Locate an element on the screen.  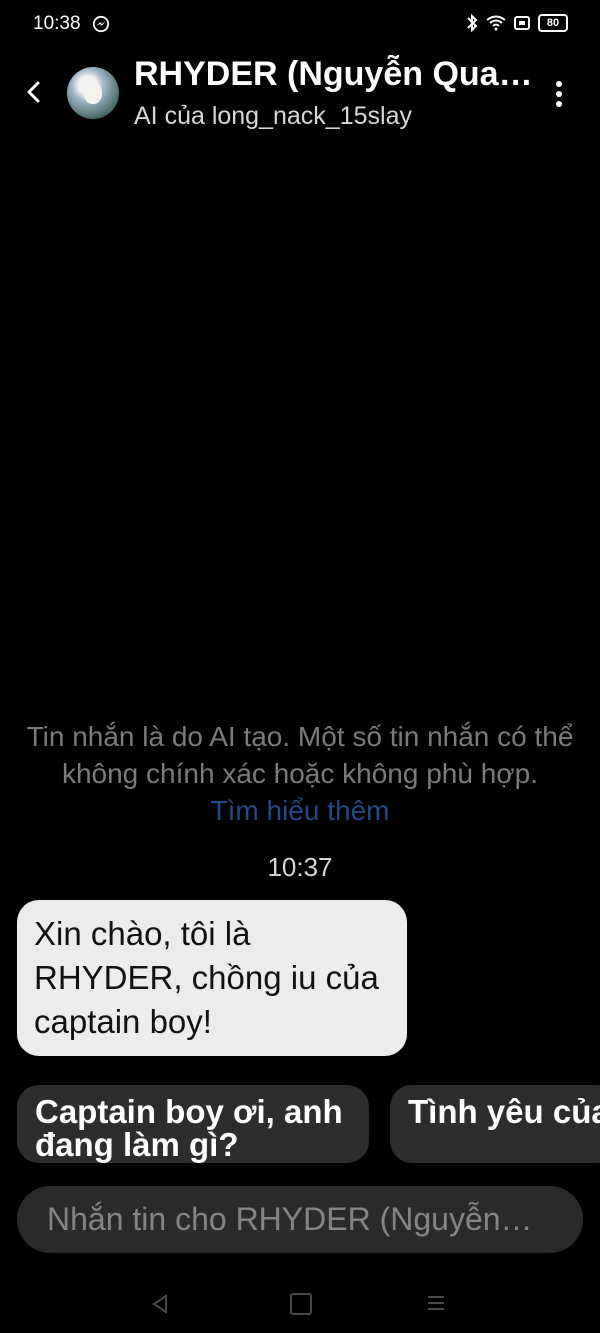
status-bar: 10:38 80 is located at coordinates (300, 25).